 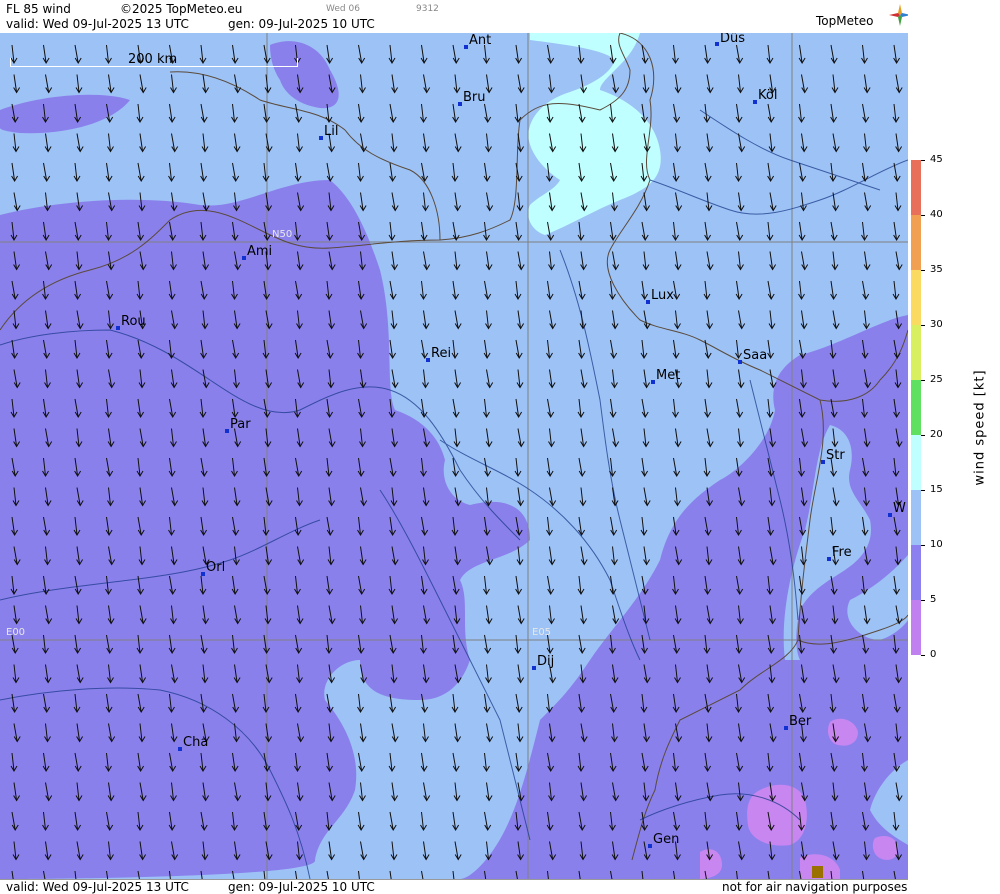 What do you see at coordinates (916, 407) in the screenshot?
I see `color-scale-bar` at bounding box center [916, 407].